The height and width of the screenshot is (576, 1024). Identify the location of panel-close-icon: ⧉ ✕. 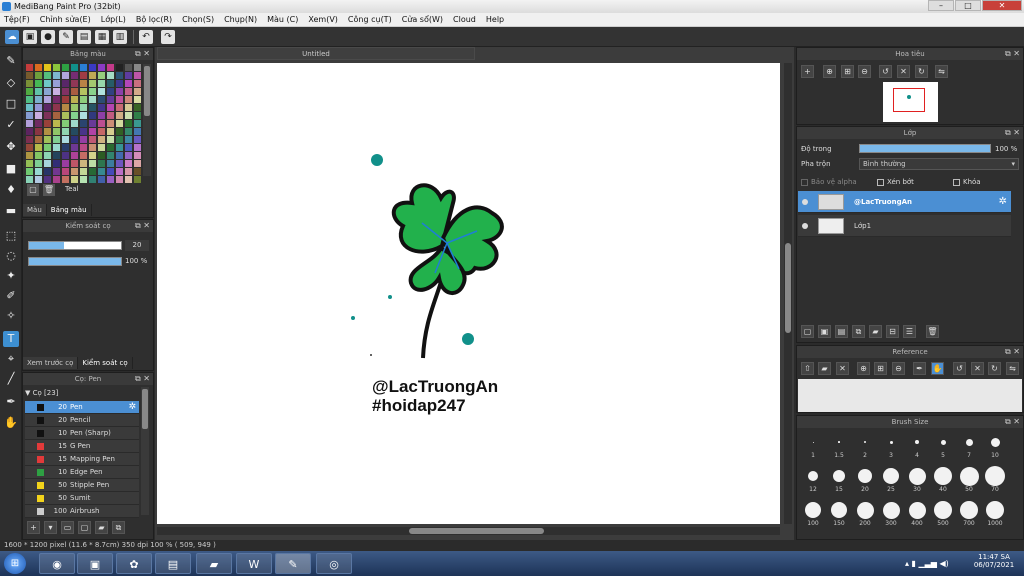
(1012, 133).